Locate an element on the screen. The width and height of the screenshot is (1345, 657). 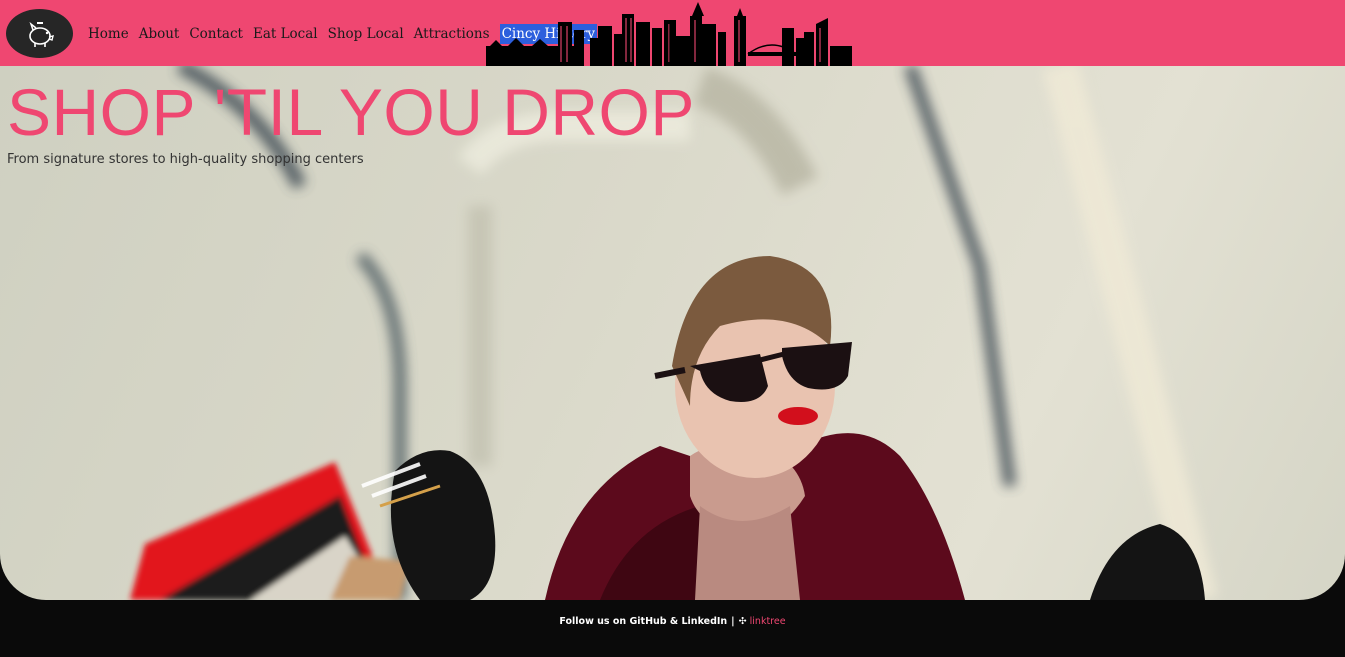
page-title: SHOP 'TIL YOU DROP is located at coordinates (351, 112).